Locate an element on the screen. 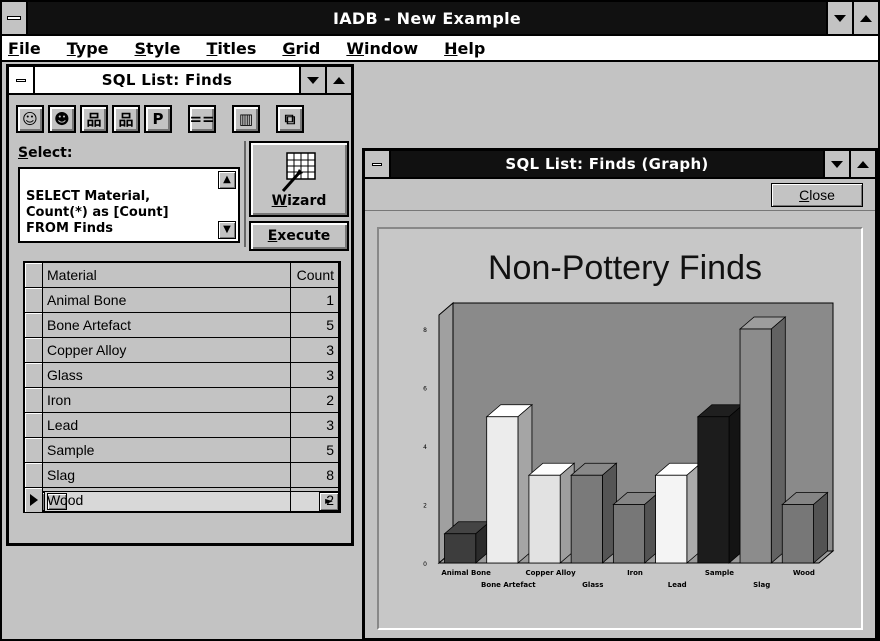 This screenshot has height=641, width=880. menu-type: Type is located at coordinates (88, 48).